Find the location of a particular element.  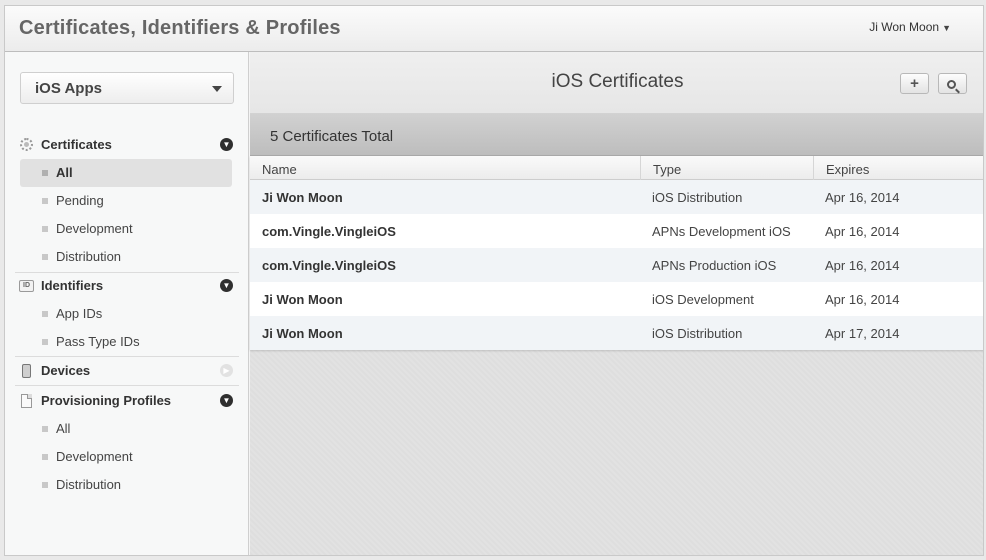

chevron-right-icon: ▶ is located at coordinates (226, 370).